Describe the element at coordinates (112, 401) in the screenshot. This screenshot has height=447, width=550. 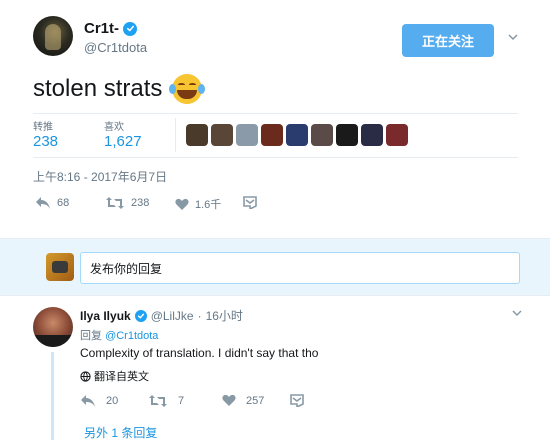
I see `reply-reply-count: 20` at that location.